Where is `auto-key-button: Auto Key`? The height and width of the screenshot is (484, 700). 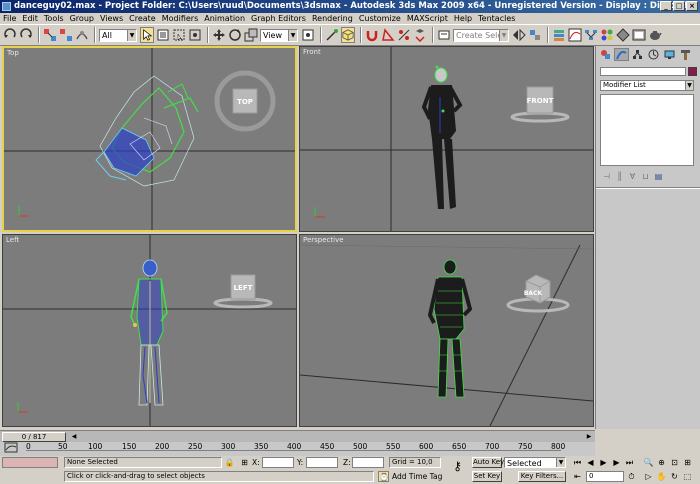 auto-key-button: Auto Key is located at coordinates (488, 462).